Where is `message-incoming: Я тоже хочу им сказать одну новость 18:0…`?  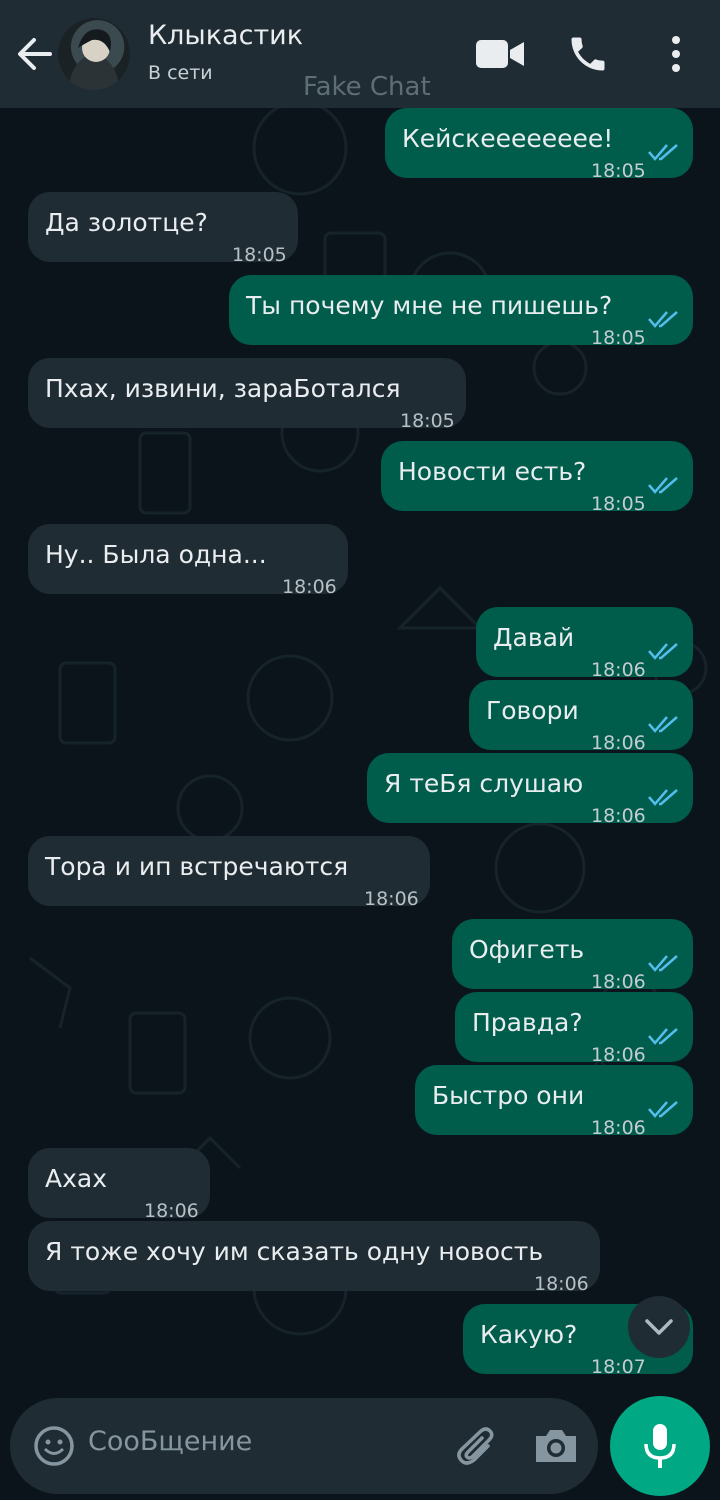 message-incoming: Я тоже хочу им сказать одну новость 18:0… is located at coordinates (314, 1258).